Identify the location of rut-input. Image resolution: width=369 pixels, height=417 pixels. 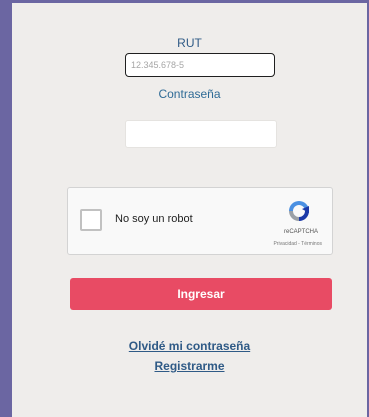
(200, 65).